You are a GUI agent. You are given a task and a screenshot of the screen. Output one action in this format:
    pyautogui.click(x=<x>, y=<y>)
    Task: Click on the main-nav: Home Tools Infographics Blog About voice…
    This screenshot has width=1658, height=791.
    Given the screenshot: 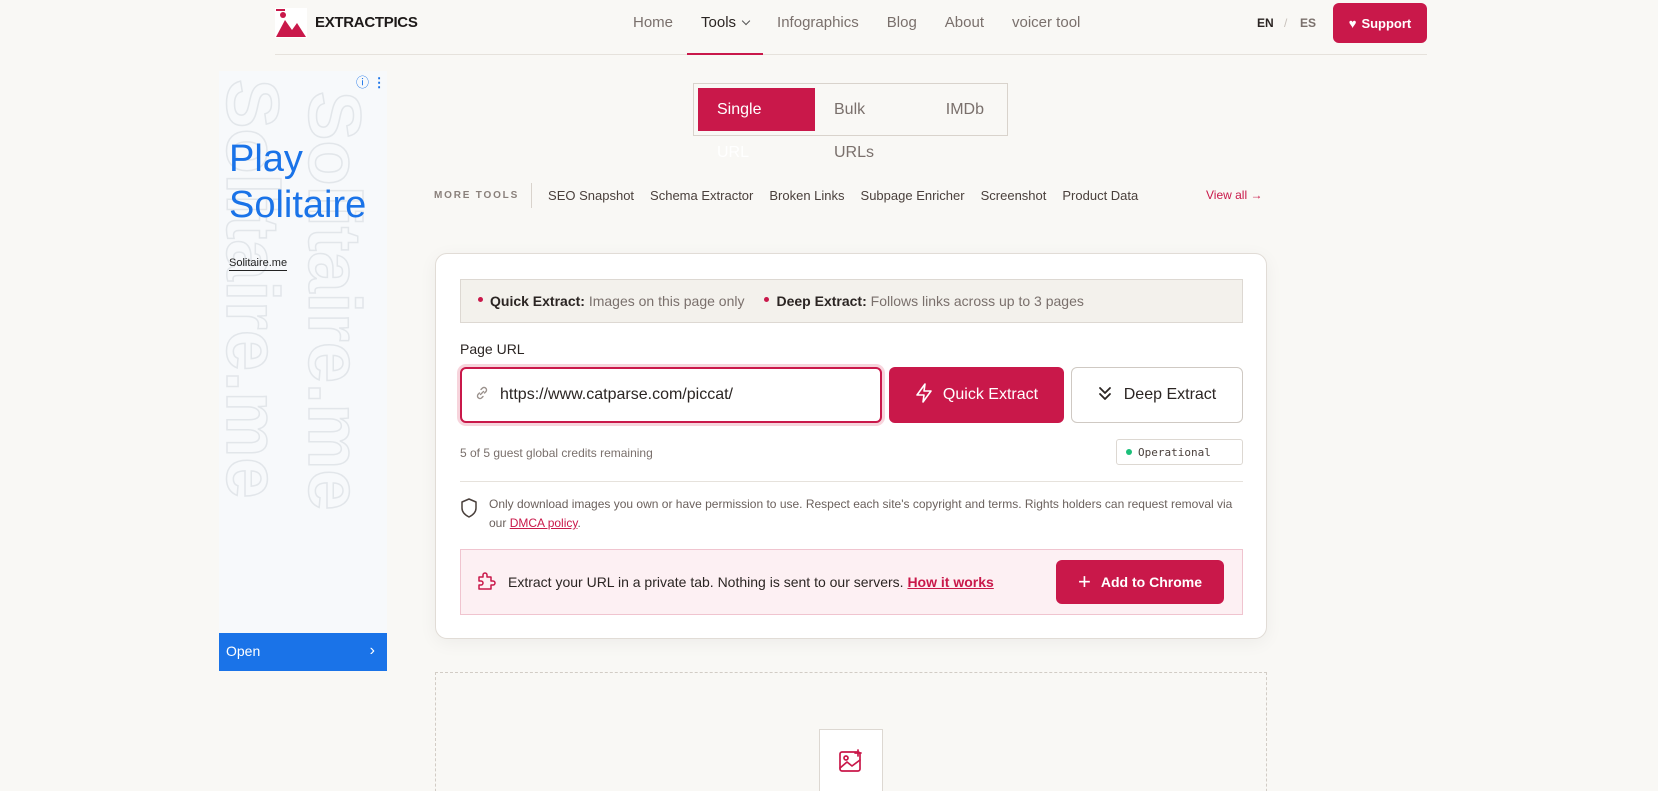 What is the action you would take?
    pyautogui.click(x=856, y=27)
    